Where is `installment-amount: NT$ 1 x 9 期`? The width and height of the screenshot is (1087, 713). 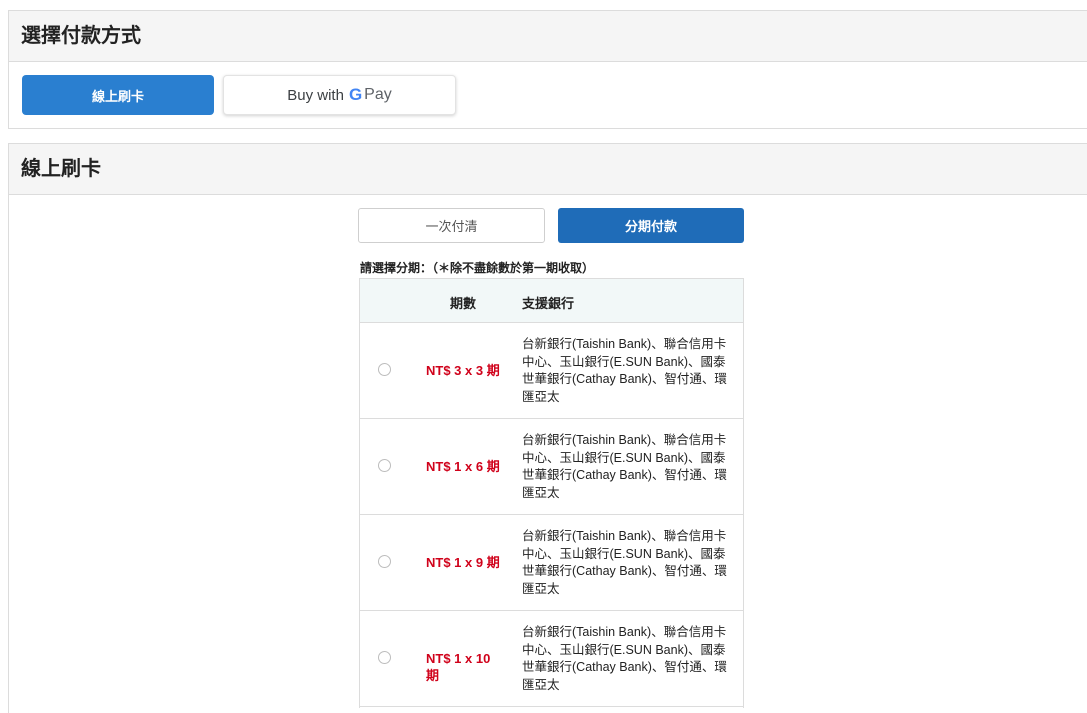
installment-amount: NT$ 1 x 9 期 is located at coordinates (463, 562).